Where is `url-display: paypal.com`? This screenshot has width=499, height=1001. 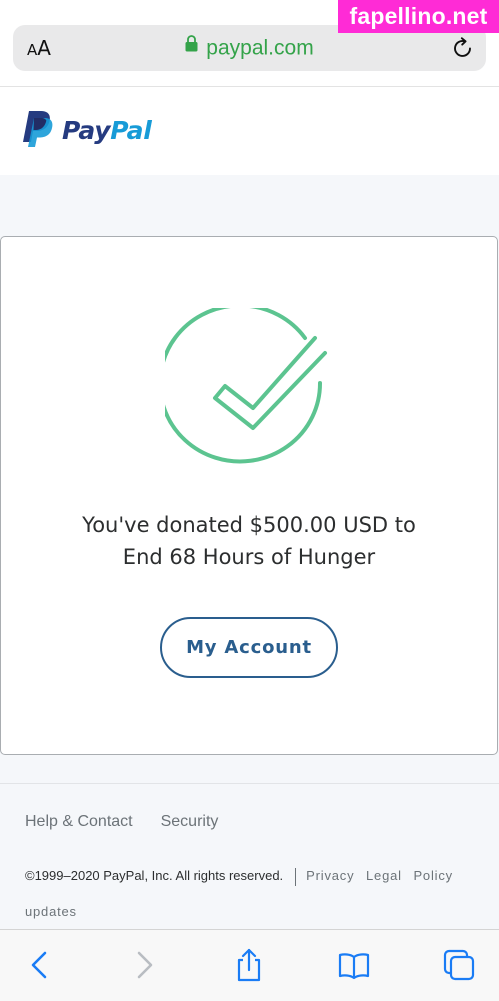
url-display: paypal.com is located at coordinates (249, 48).